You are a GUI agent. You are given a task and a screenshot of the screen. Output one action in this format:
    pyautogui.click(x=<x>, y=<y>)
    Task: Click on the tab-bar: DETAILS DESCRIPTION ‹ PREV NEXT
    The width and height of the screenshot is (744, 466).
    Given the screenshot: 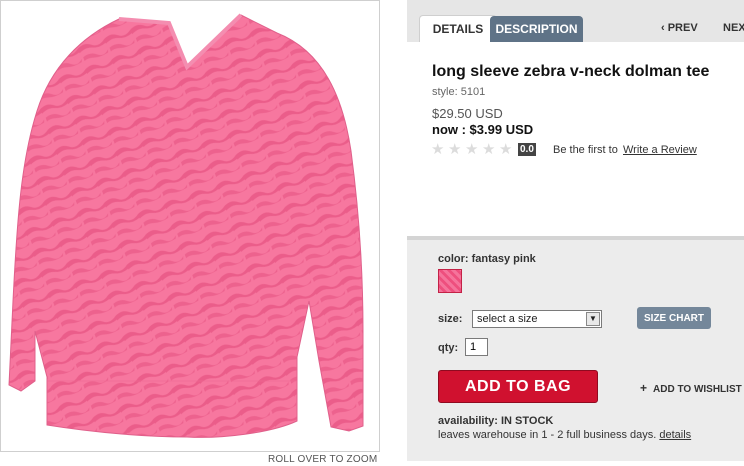 What is the action you would take?
    pyautogui.click(x=575, y=21)
    